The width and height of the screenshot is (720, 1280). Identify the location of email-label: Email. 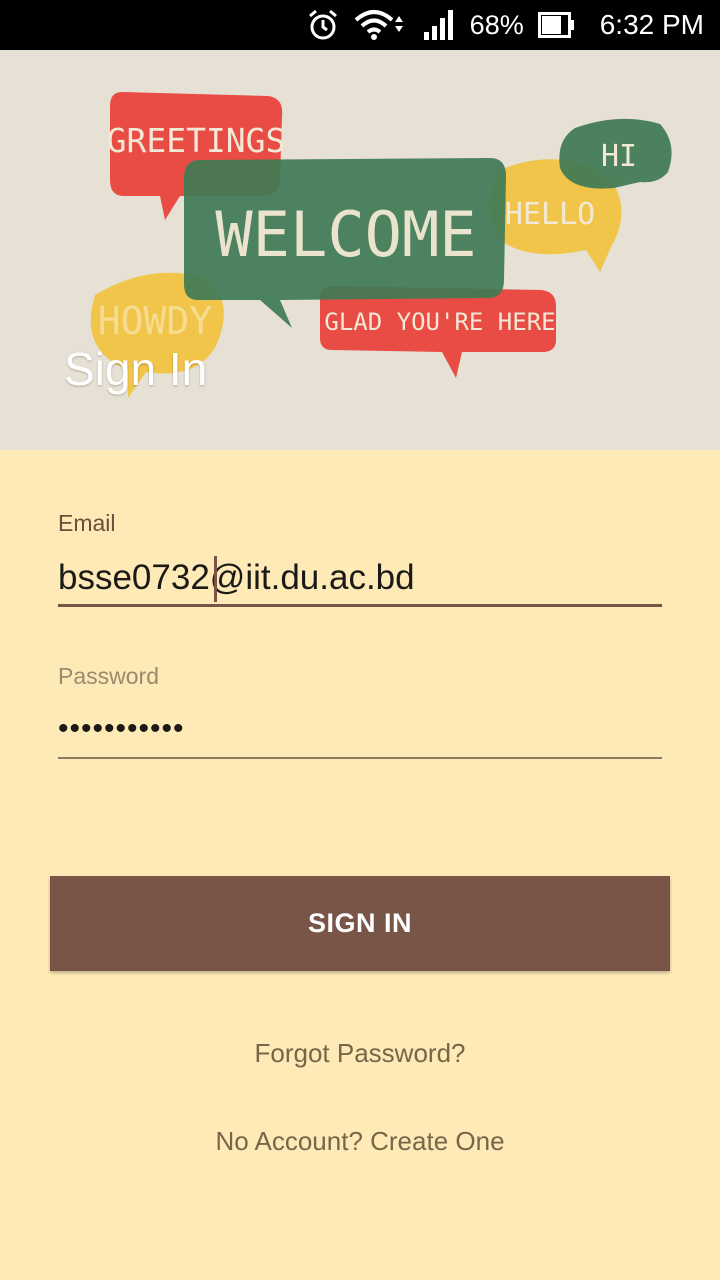
(87, 523).